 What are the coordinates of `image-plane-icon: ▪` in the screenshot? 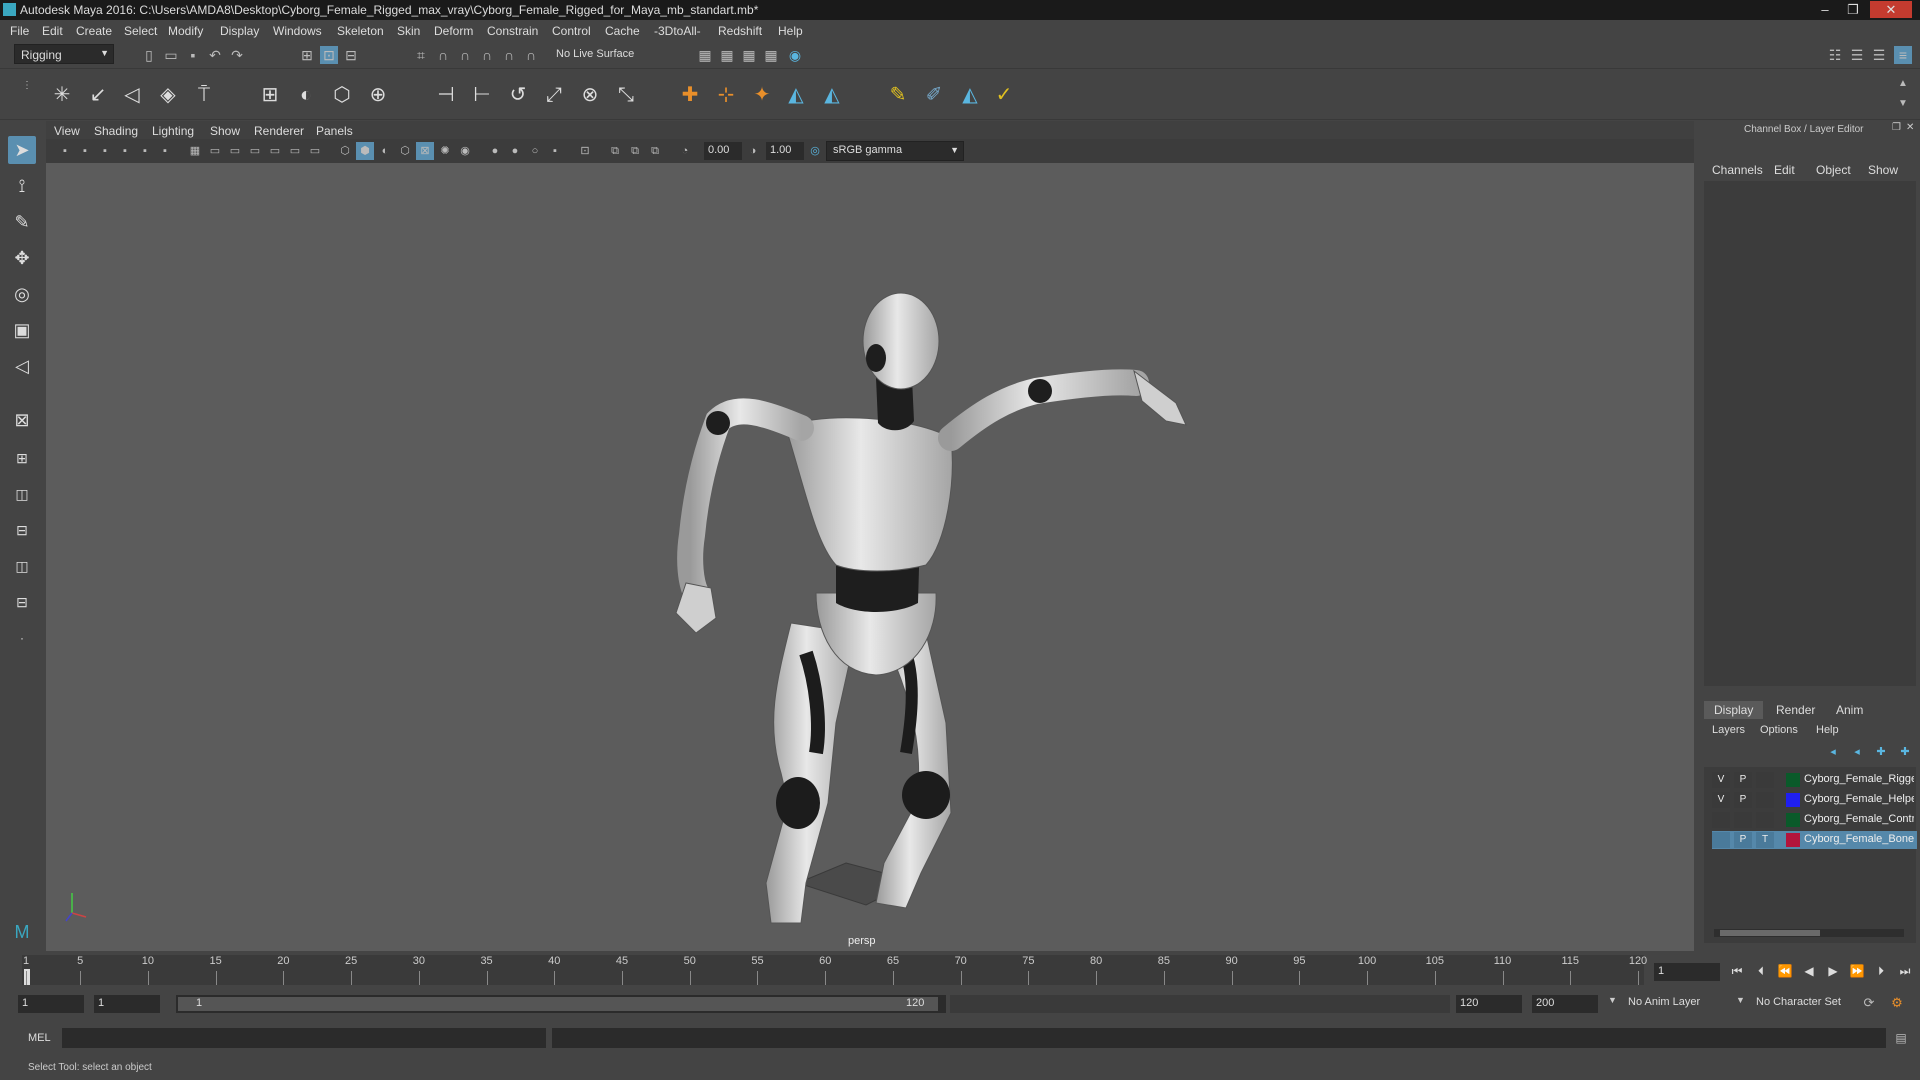 It's located at (125, 151).